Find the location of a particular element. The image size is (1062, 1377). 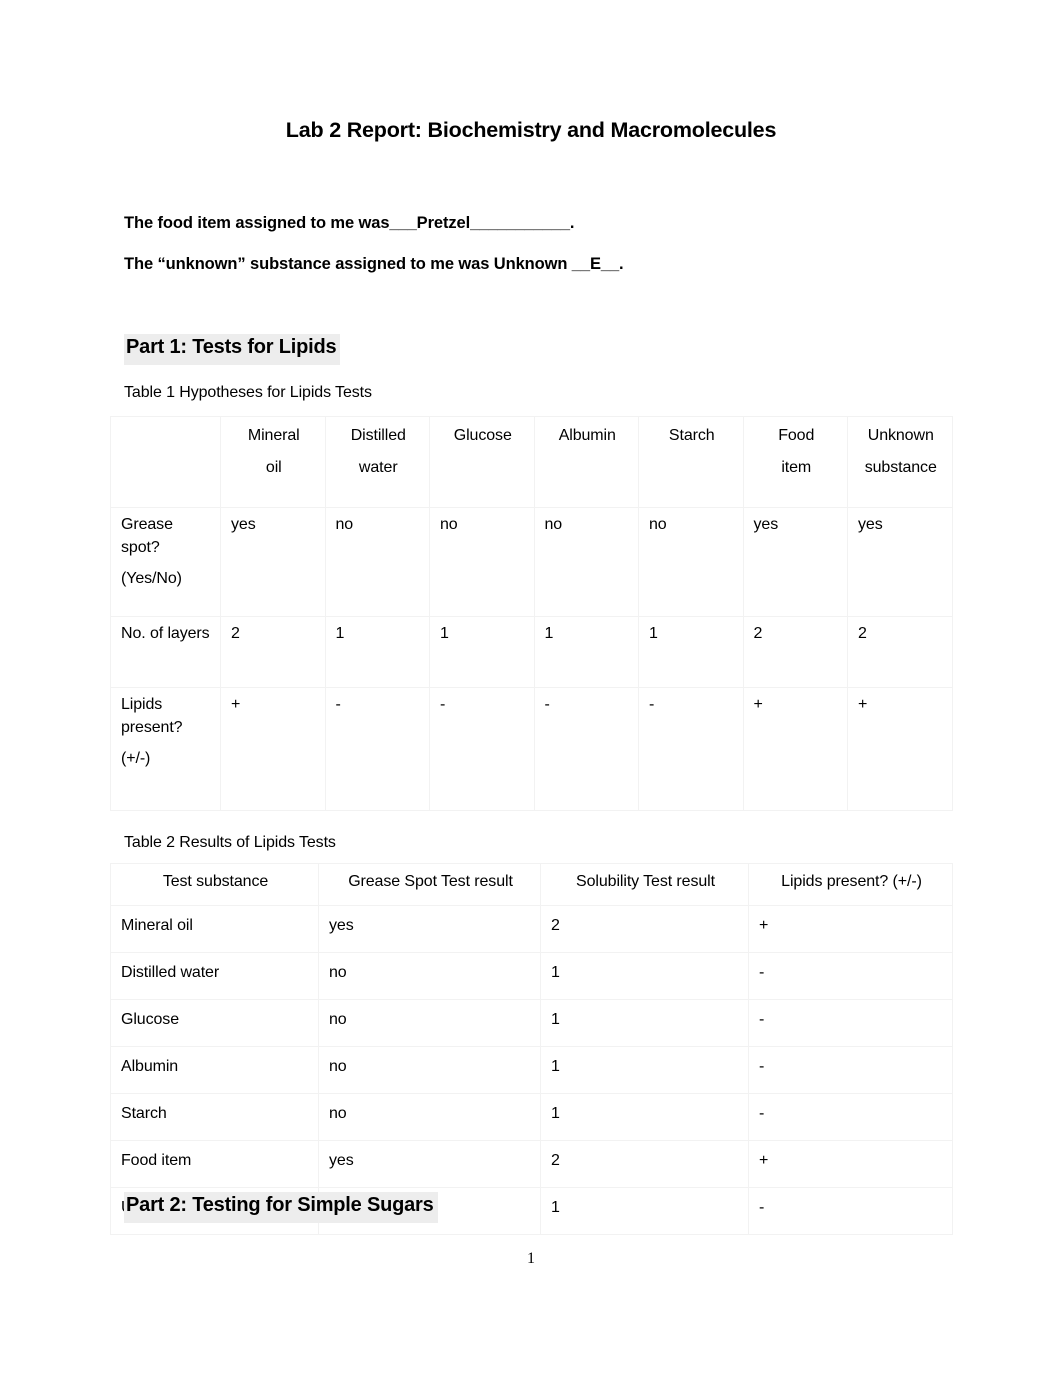

section-heading-part-2: Part 2: Testing for Simple Sugars is located at coordinates (281, 1207).